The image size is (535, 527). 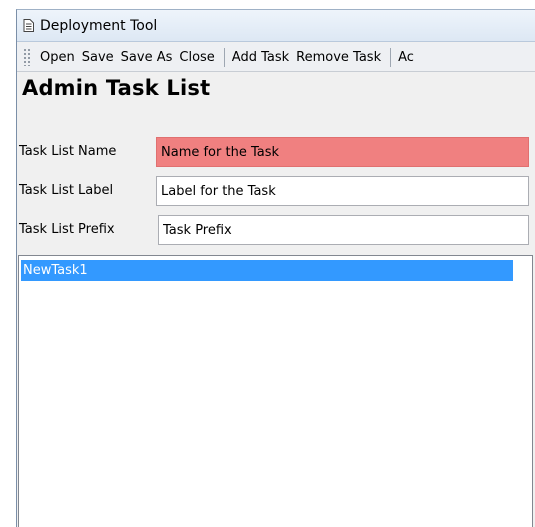 What do you see at coordinates (267, 270) in the screenshot?
I see `list-item: NewTask1` at bounding box center [267, 270].